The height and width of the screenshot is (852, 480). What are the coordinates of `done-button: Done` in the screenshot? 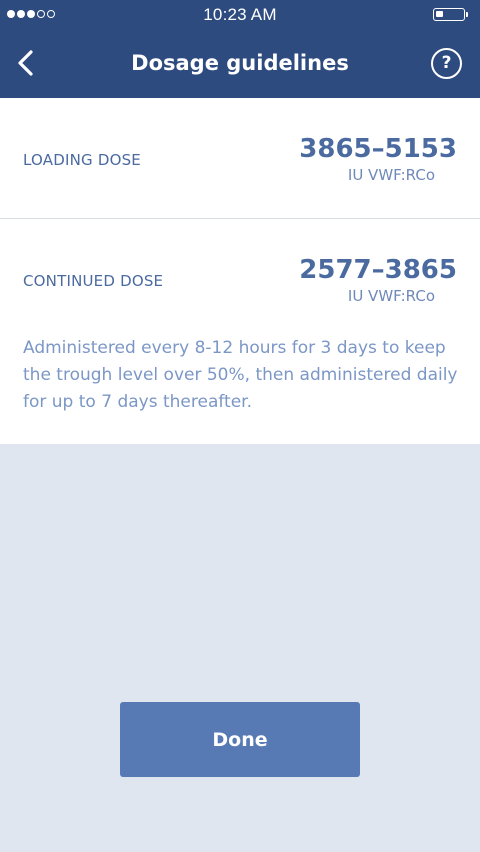 It's located at (240, 739).